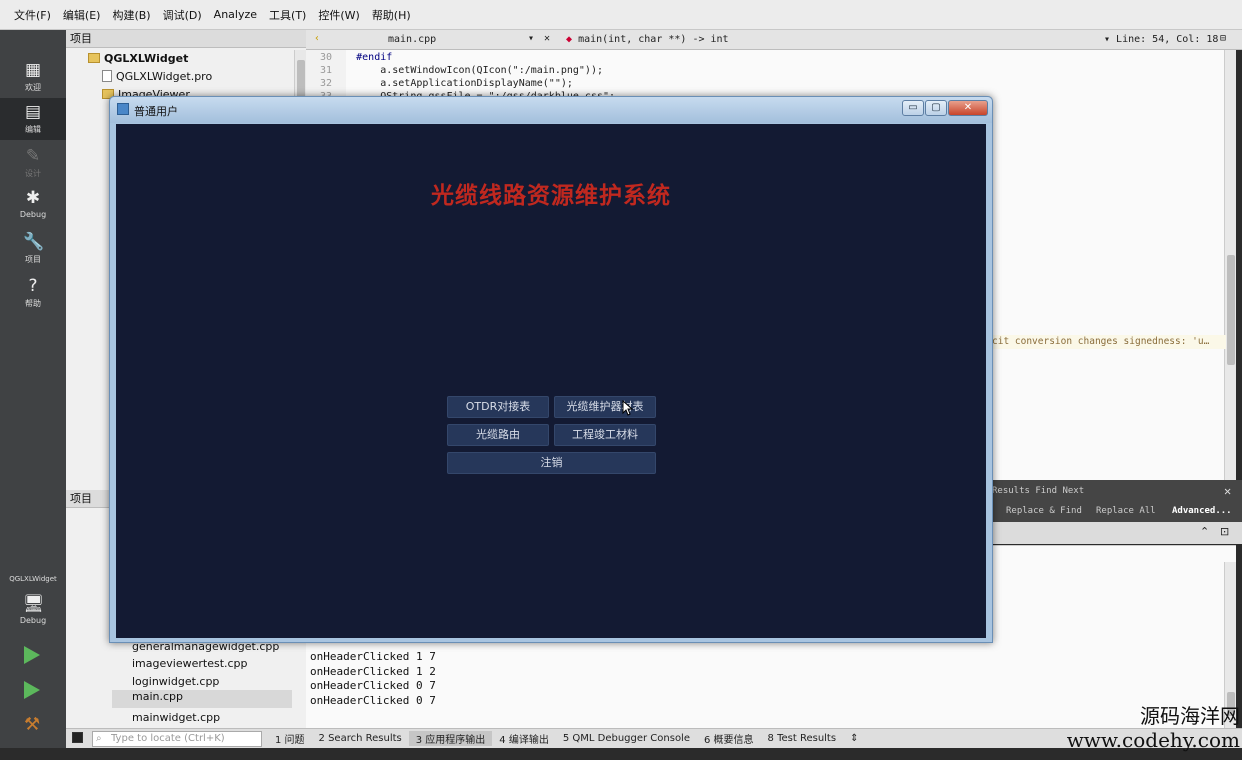 The width and height of the screenshot is (1242, 760). I want to click on mode-help: ? 帮助, so click(33, 293).